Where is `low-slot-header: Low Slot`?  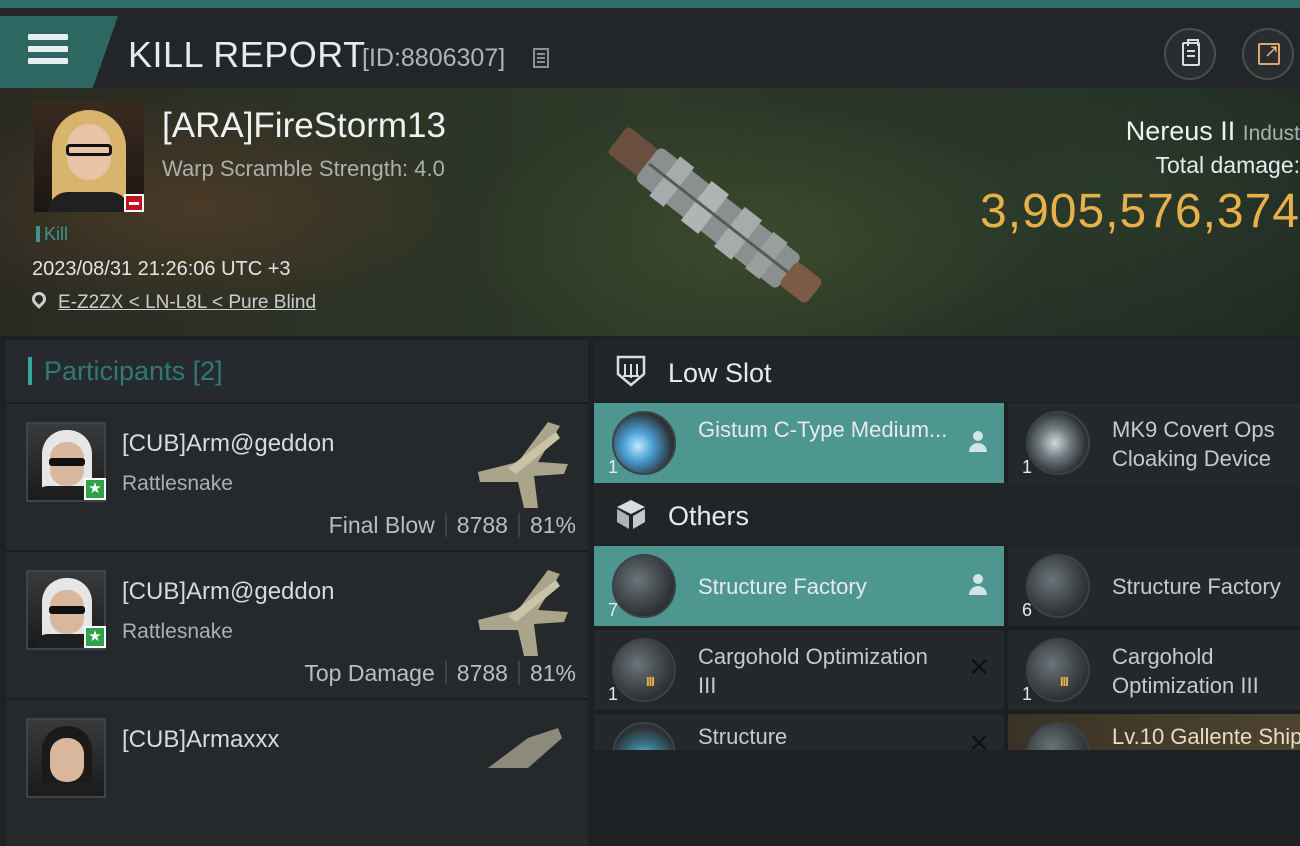 low-slot-header: Low Slot is located at coordinates (947, 371).